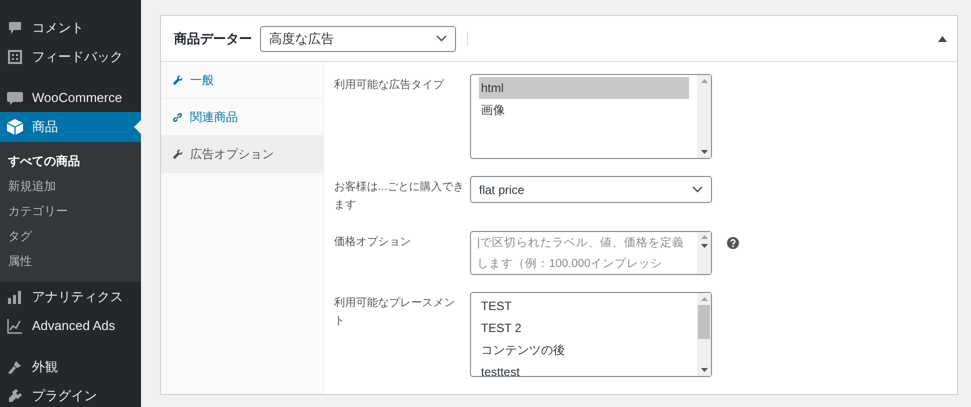 Image resolution: width=971 pixels, height=407 pixels. What do you see at coordinates (15, 56) in the screenshot?
I see `grid-icon` at bounding box center [15, 56].